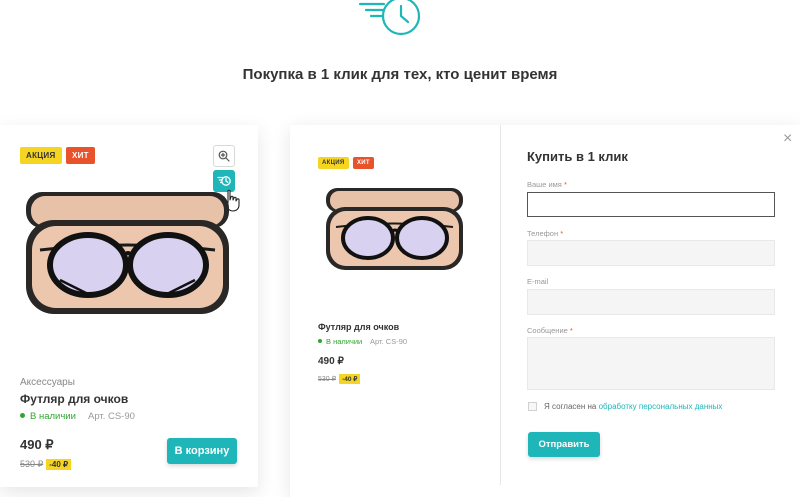  Describe the element at coordinates (787, 139) in the screenshot. I see `close-icon: ×` at that location.